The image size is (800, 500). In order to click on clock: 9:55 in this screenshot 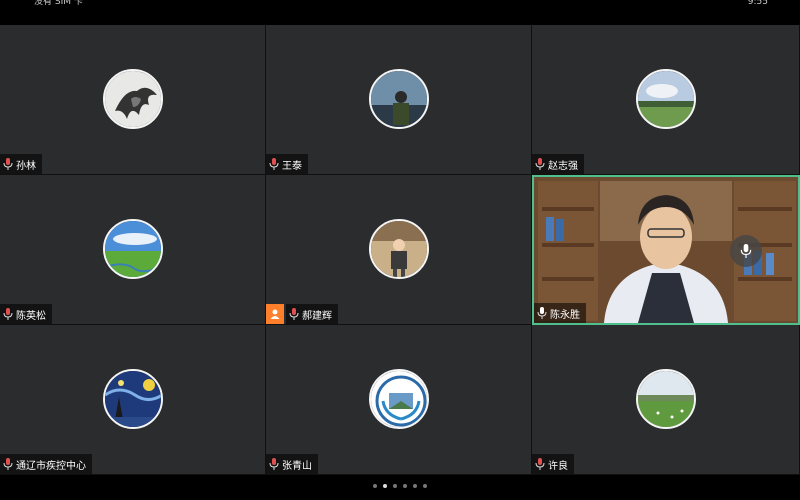, I will do `click(757, 3)`.